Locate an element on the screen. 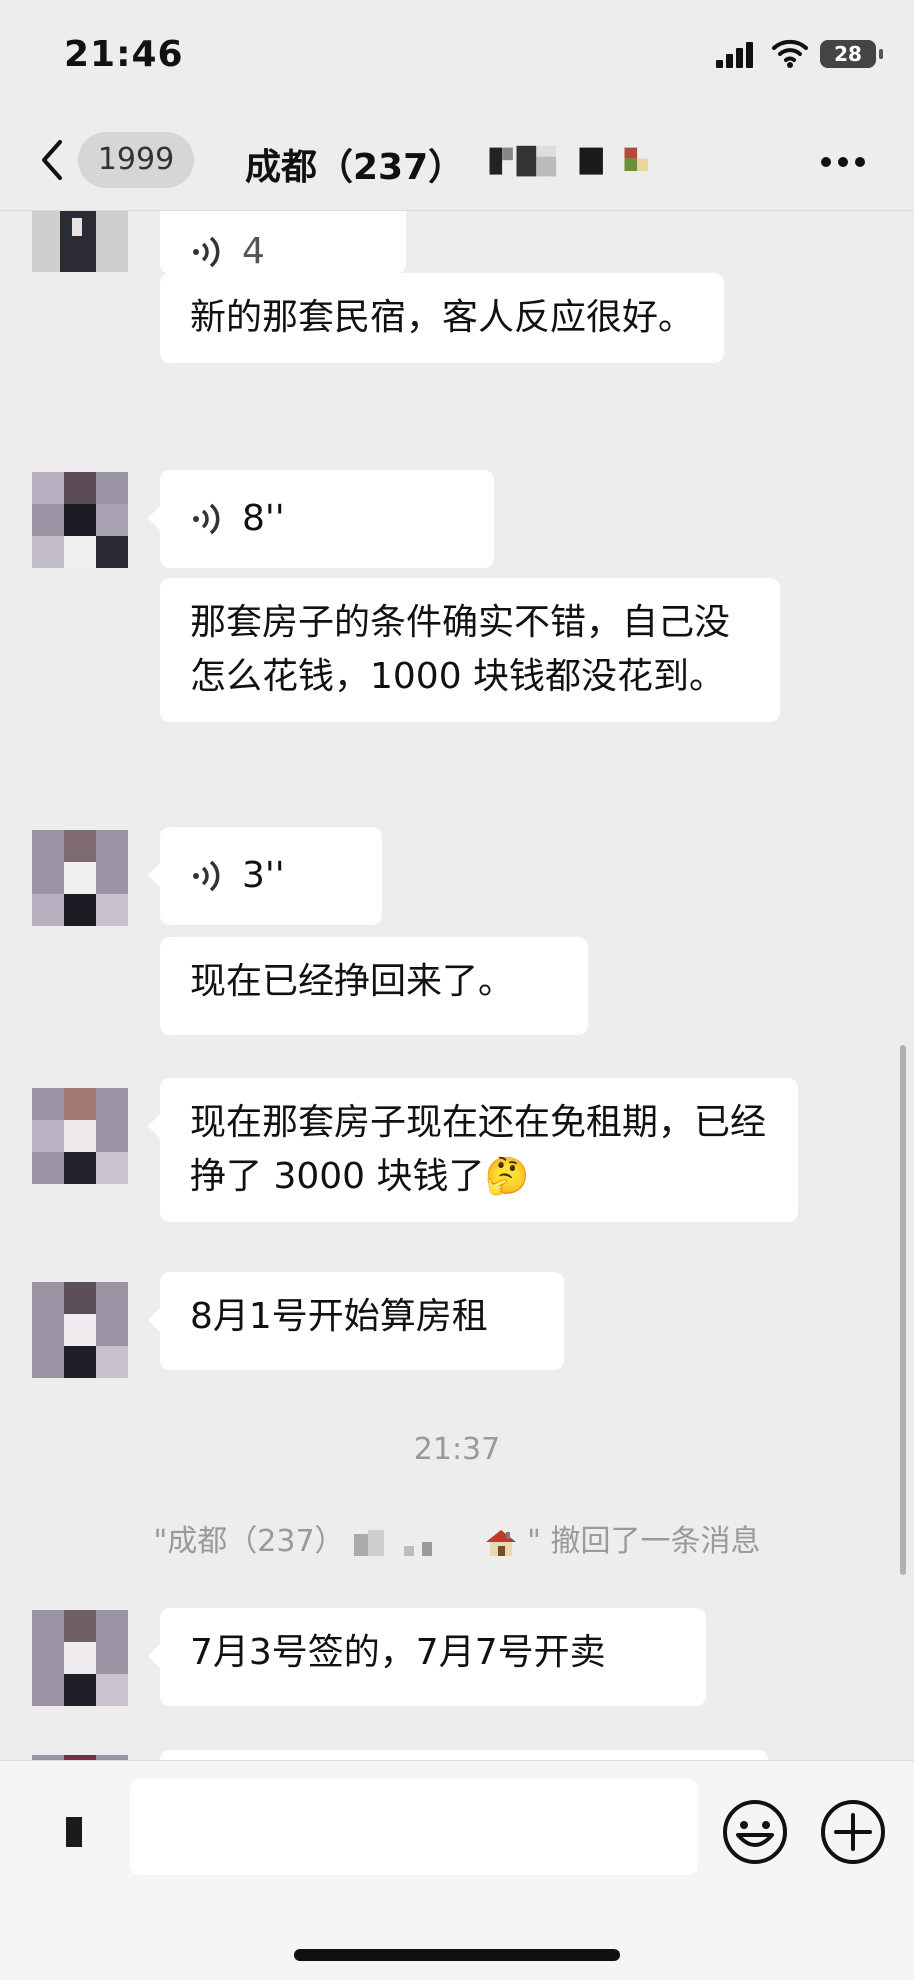 This screenshot has height=1980, width=914. recall-notice-text: " 撤回了一条消息 is located at coordinates (644, 1541).